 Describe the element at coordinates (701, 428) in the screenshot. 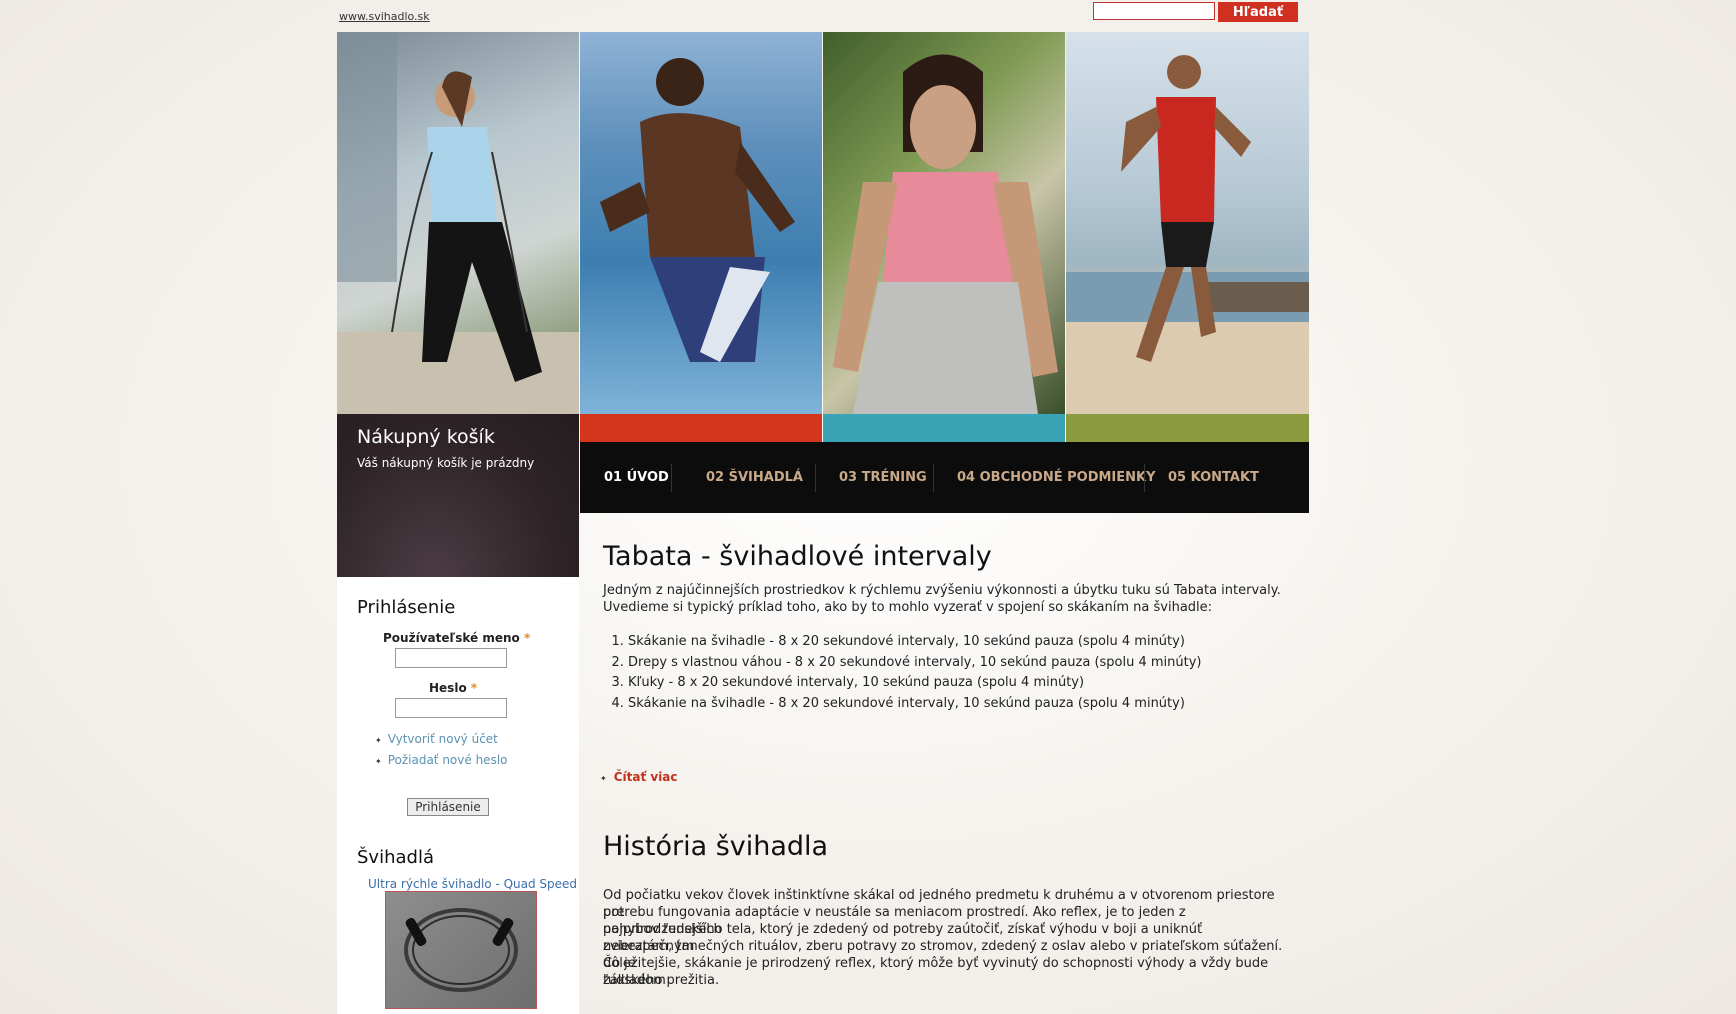

I see `accent-bar-red` at that location.